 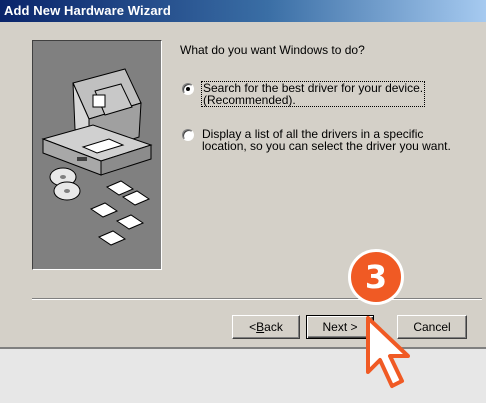 What do you see at coordinates (87, 10) in the screenshot?
I see `window-title: Add New Hardware Wizard` at bounding box center [87, 10].